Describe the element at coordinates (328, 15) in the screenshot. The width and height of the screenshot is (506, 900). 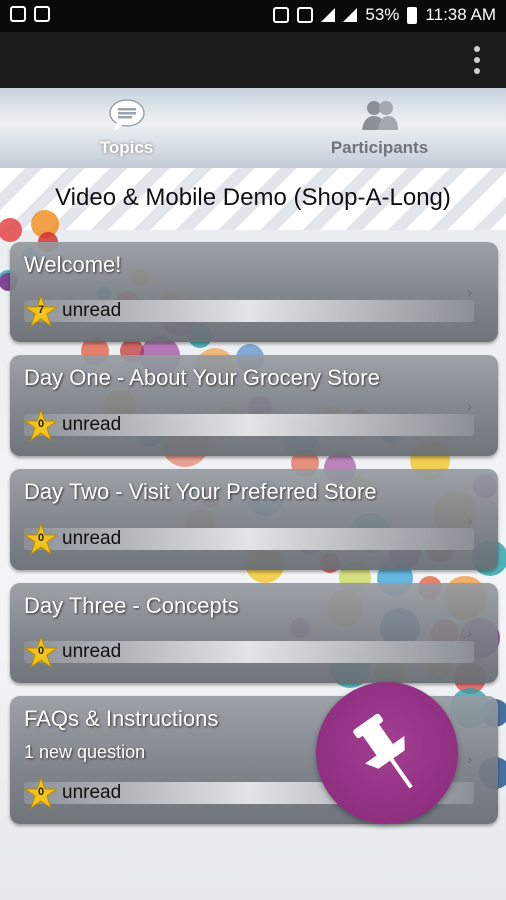
I see `wifi-icon` at that location.